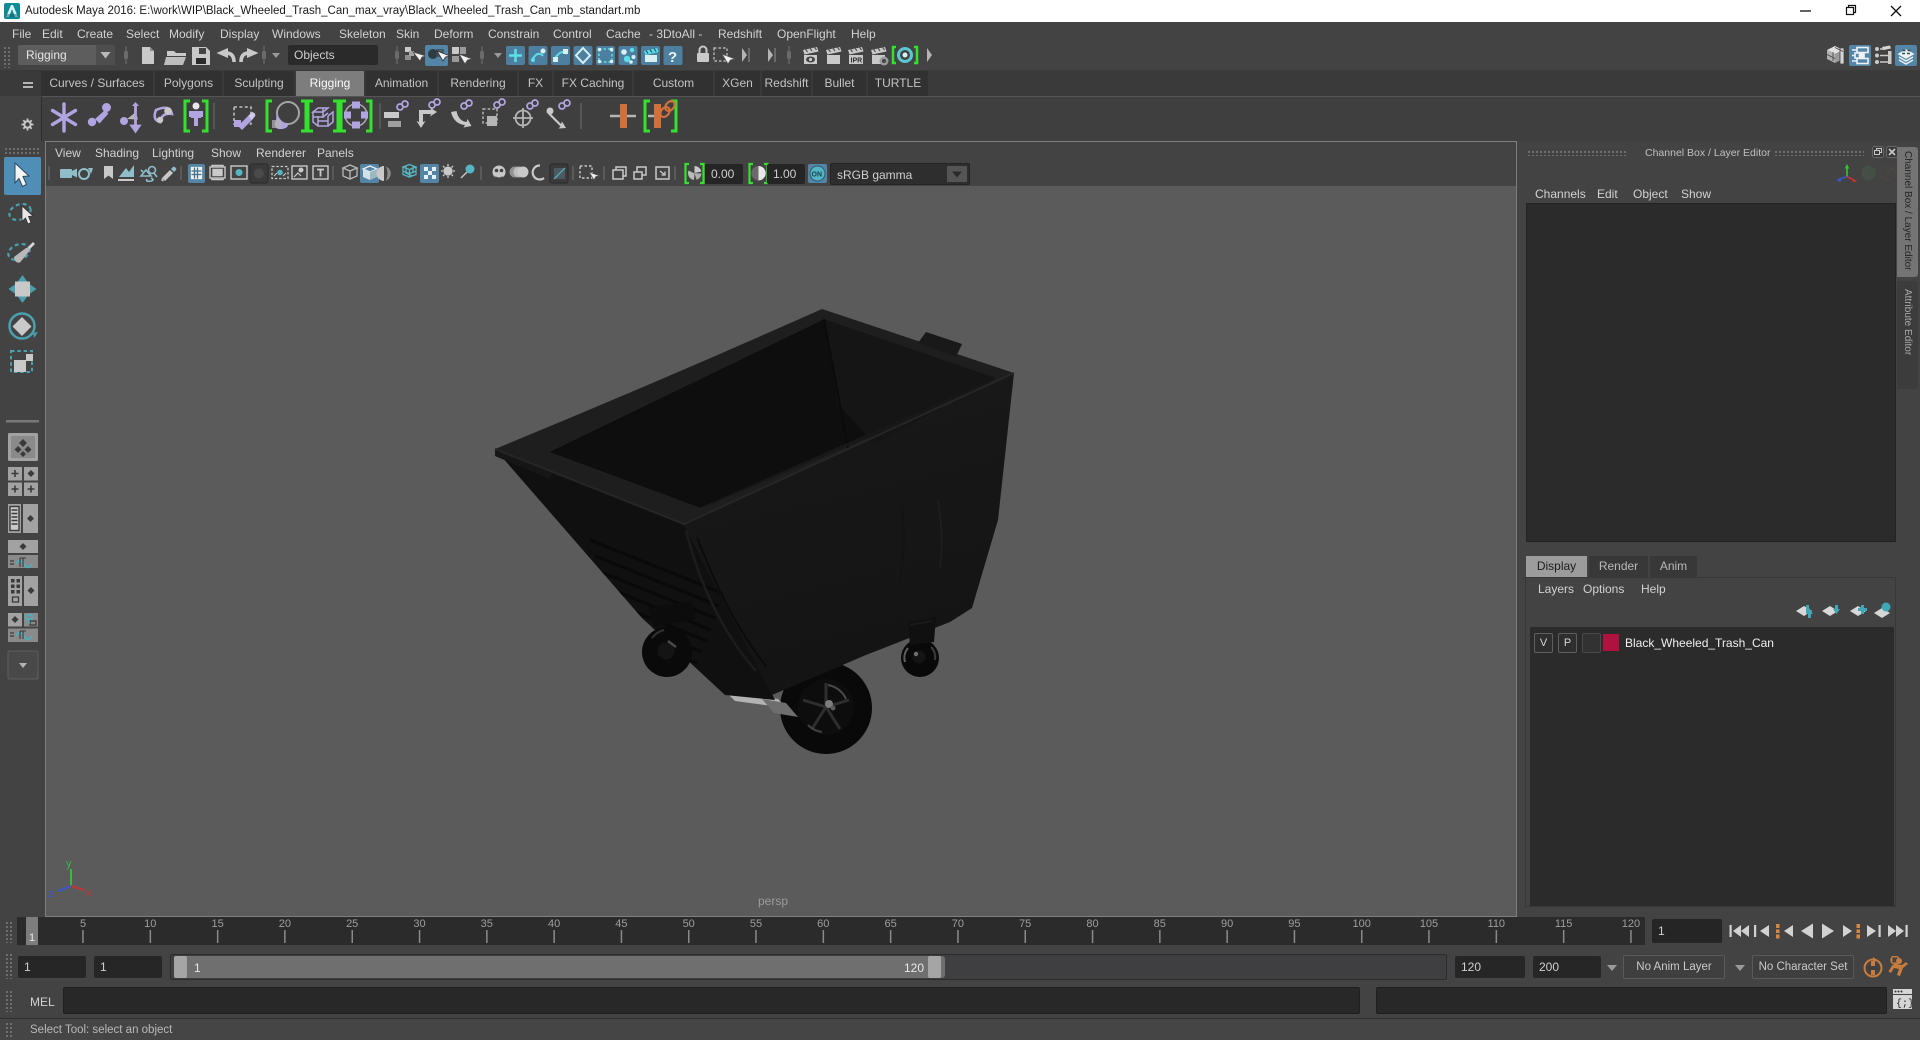 The image size is (1920, 1040). What do you see at coordinates (1631, 924) in the screenshot?
I see `svg-text: 120` at bounding box center [1631, 924].